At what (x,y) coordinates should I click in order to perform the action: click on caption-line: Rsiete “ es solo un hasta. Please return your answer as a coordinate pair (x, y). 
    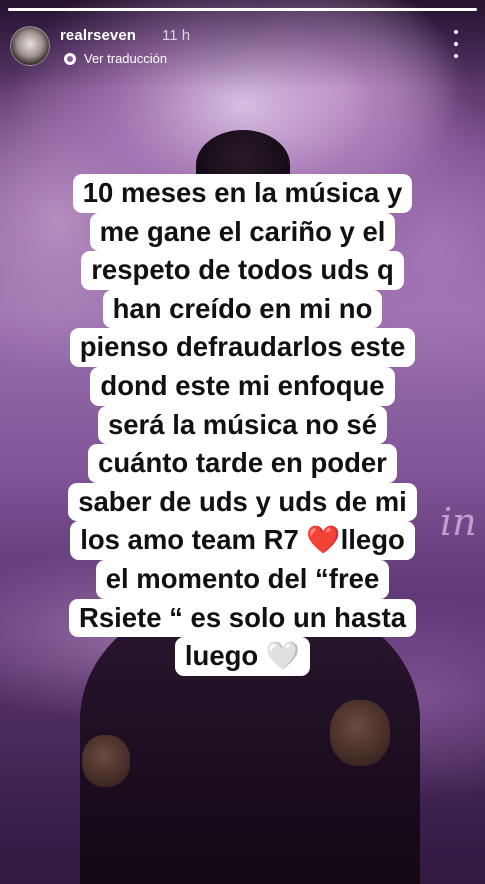
    Looking at the image, I should click on (242, 618).